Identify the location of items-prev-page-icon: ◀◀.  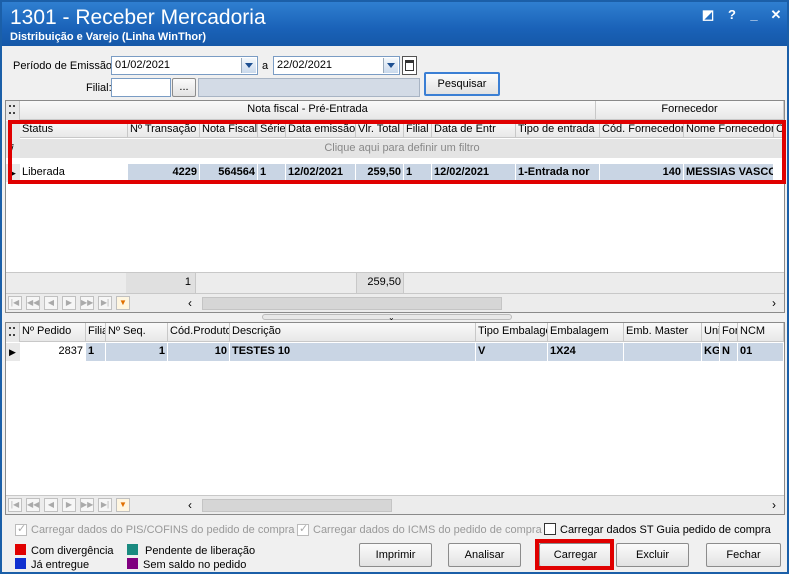
(33, 505).